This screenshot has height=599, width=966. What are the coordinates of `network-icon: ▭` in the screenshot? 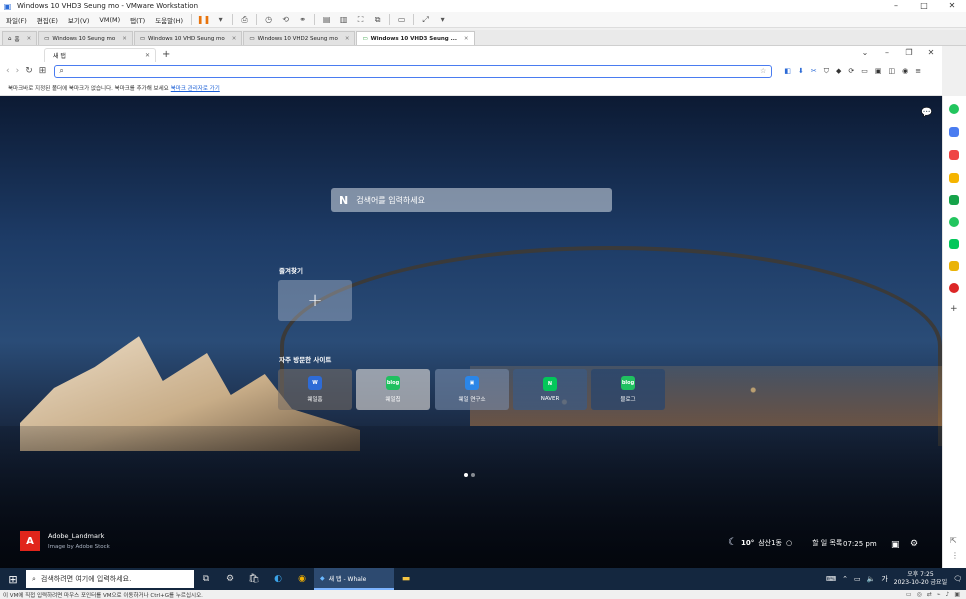 It's located at (857, 579).